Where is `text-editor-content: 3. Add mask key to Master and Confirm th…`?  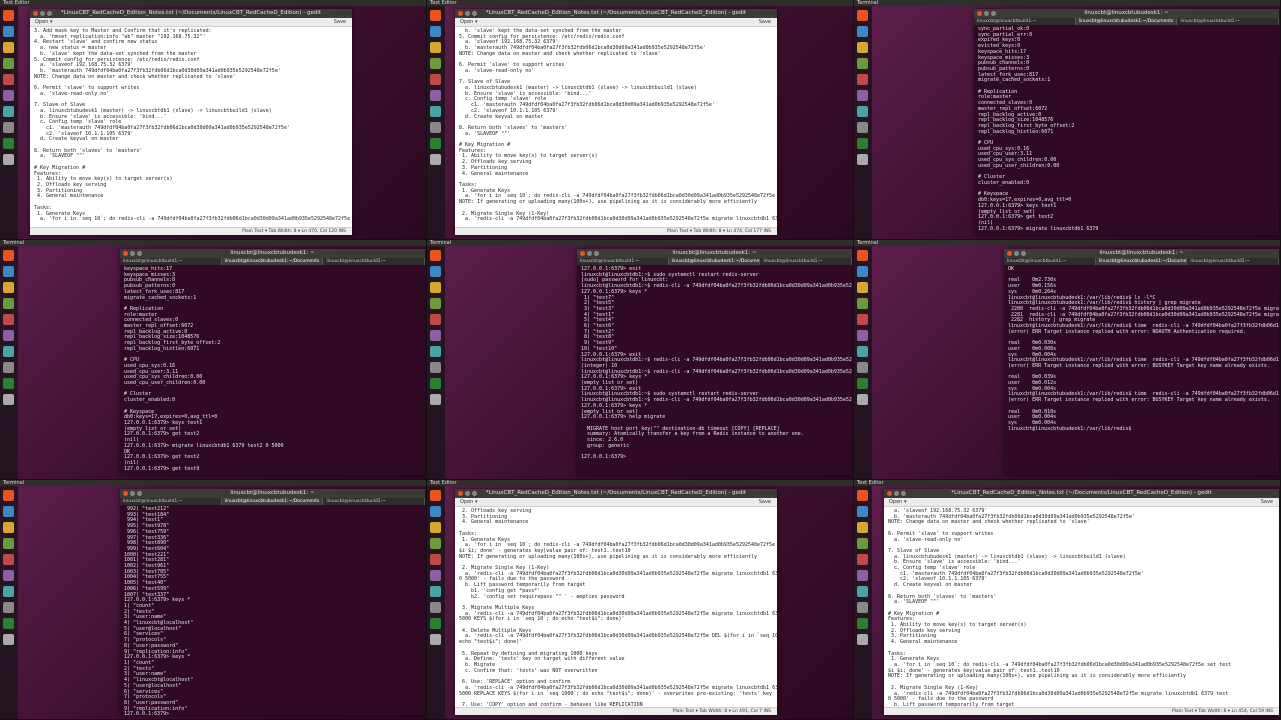 text-editor-content: 3. Add mask key to Master and Confirm th… is located at coordinates (191, 126).